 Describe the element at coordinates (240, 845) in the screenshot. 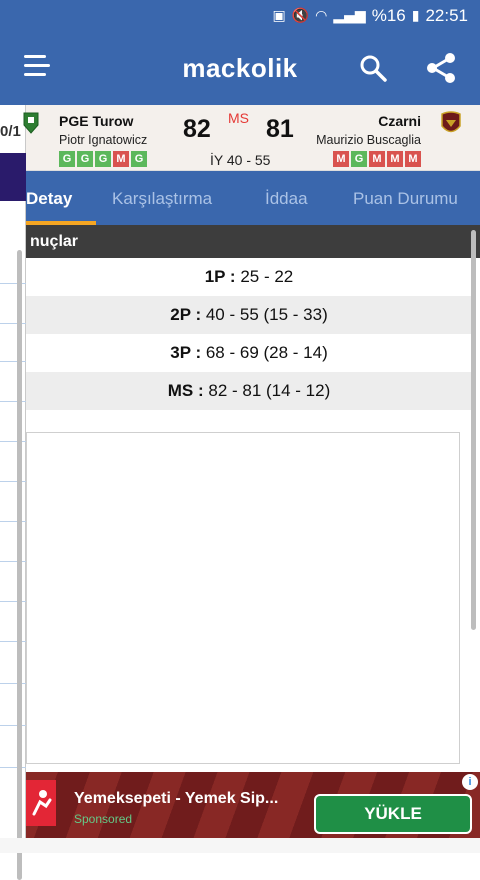

I see `bottom-strip` at that location.